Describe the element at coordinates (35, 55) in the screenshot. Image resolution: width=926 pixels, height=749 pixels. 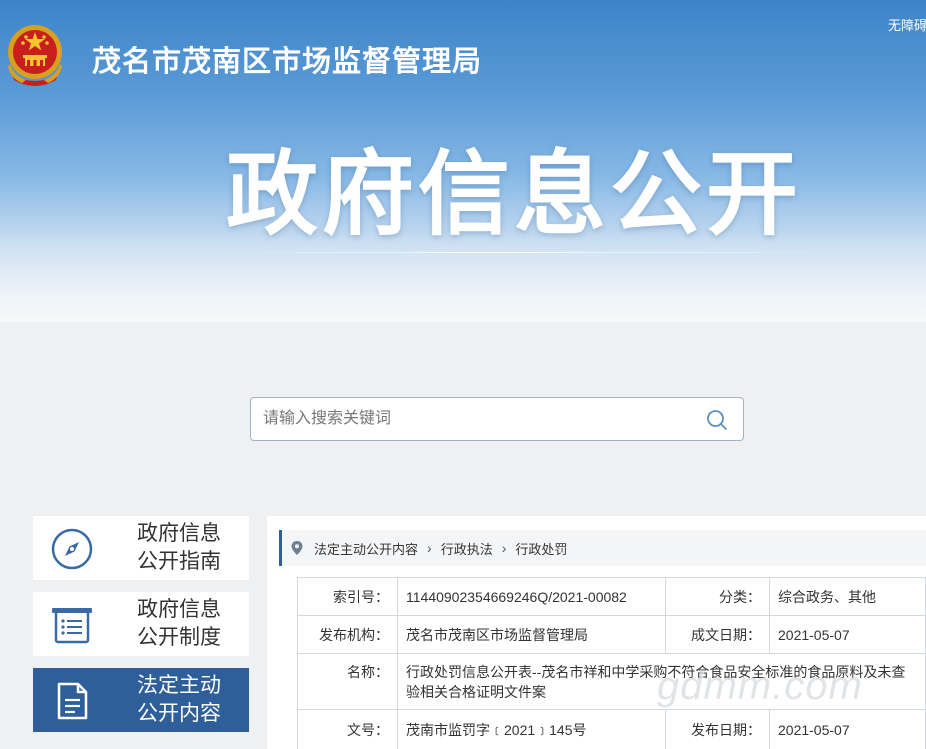
I see `national-emblem-icon` at that location.